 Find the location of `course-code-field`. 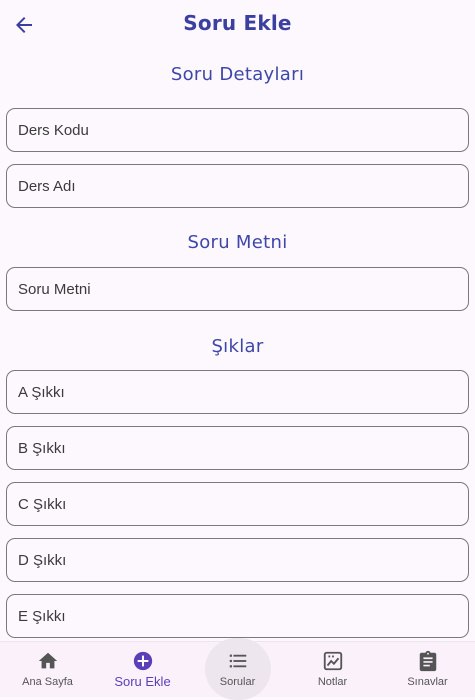

course-code-field is located at coordinates (237, 130).